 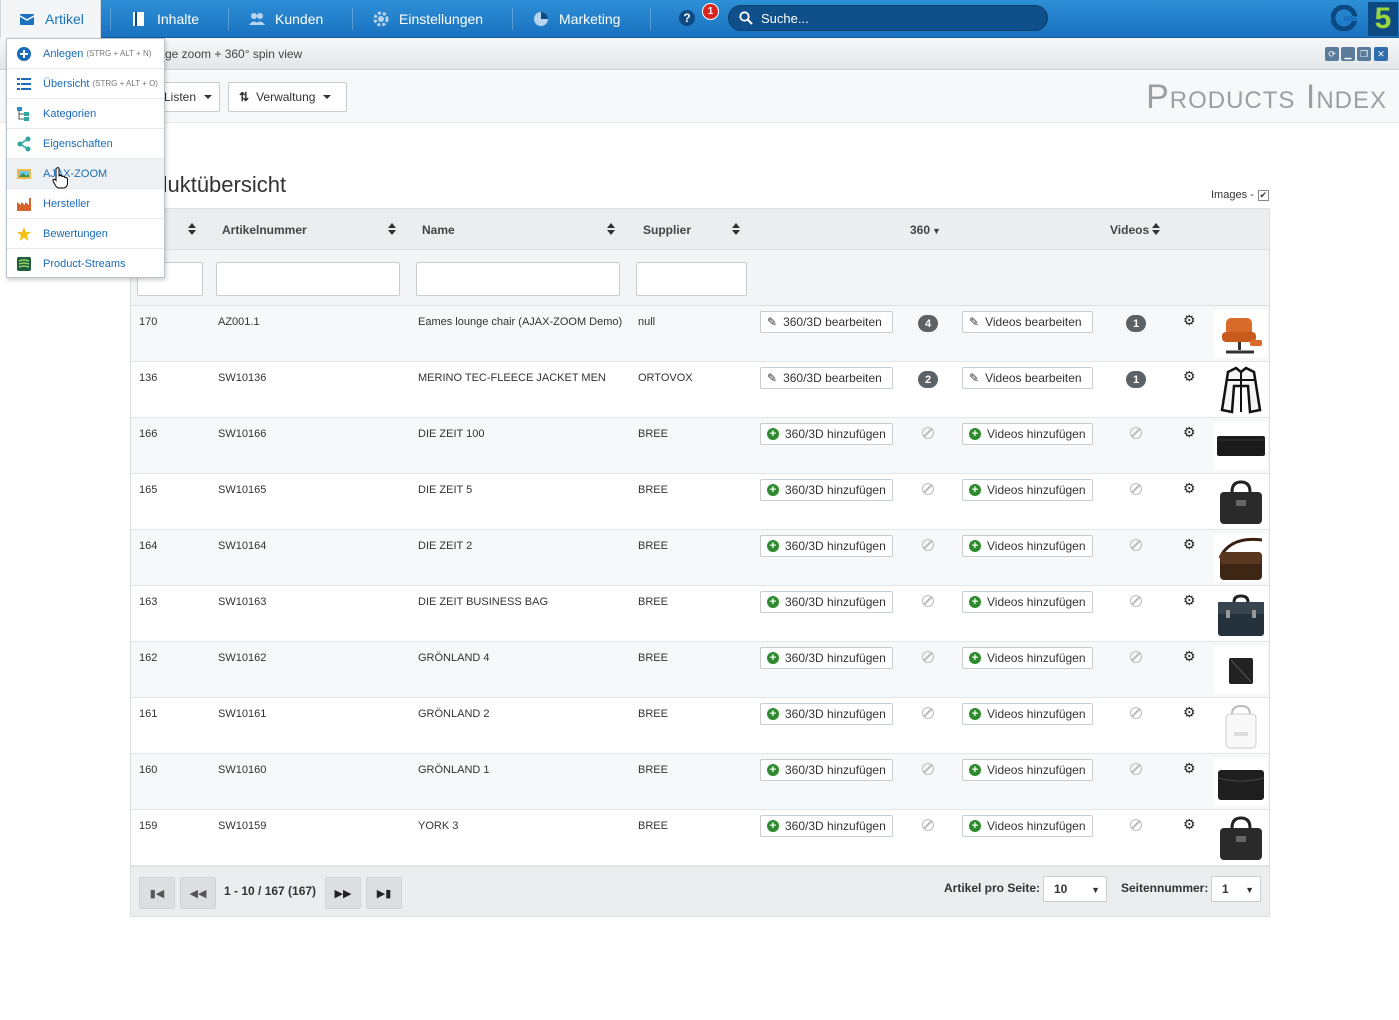 I want to click on menu-item-eigenschaften: Eigenschaften, so click(x=85, y=144).